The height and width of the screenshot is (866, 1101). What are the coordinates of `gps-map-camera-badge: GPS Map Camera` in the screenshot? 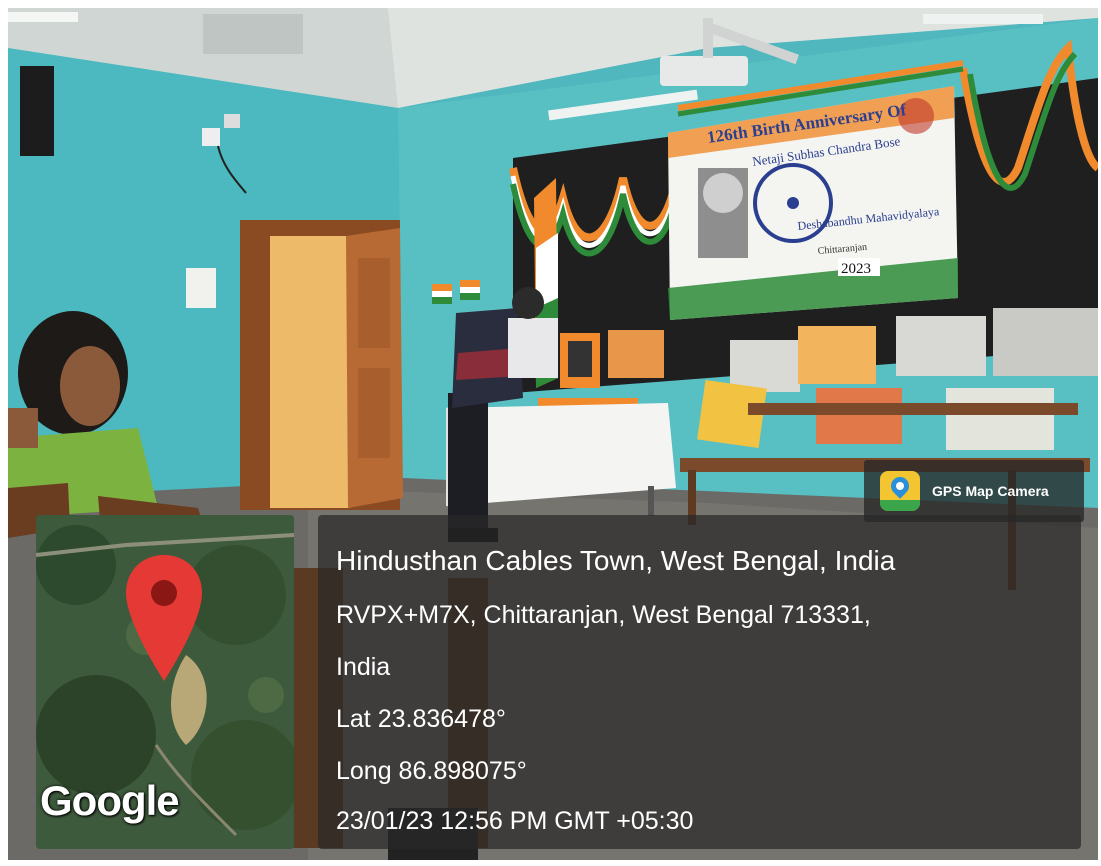 It's located at (974, 491).